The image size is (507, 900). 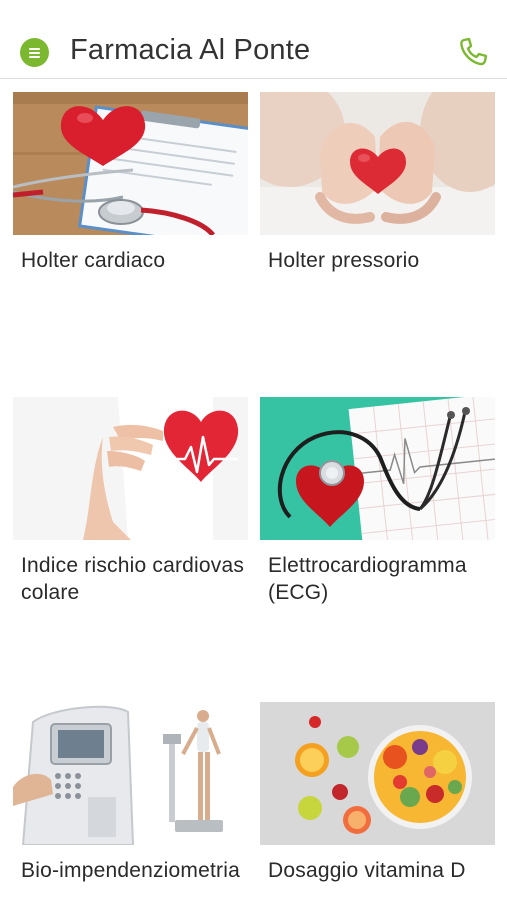 What do you see at coordinates (367, 870) in the screenshot?
I see `service-title: Dosaggio vitamina D` at bounding box center [367, 870].